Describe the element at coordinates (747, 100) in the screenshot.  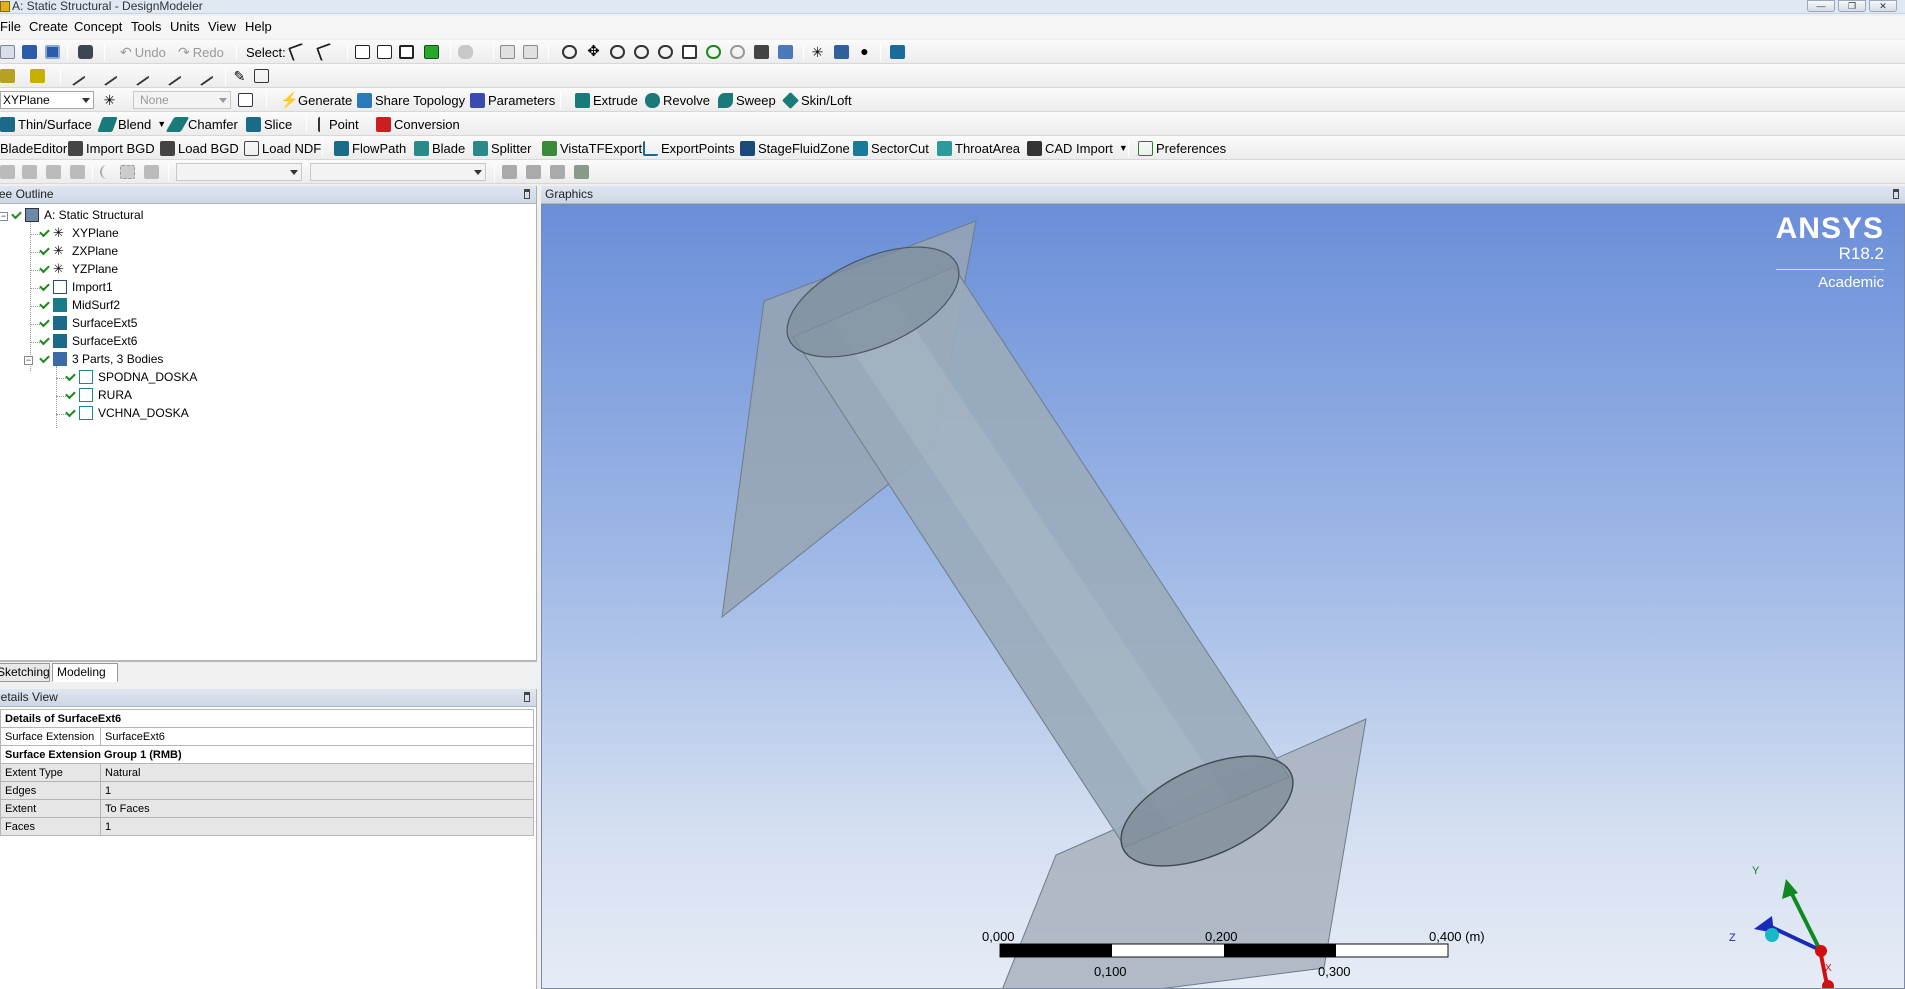
I see `sweep-button: Sweep` at that location.